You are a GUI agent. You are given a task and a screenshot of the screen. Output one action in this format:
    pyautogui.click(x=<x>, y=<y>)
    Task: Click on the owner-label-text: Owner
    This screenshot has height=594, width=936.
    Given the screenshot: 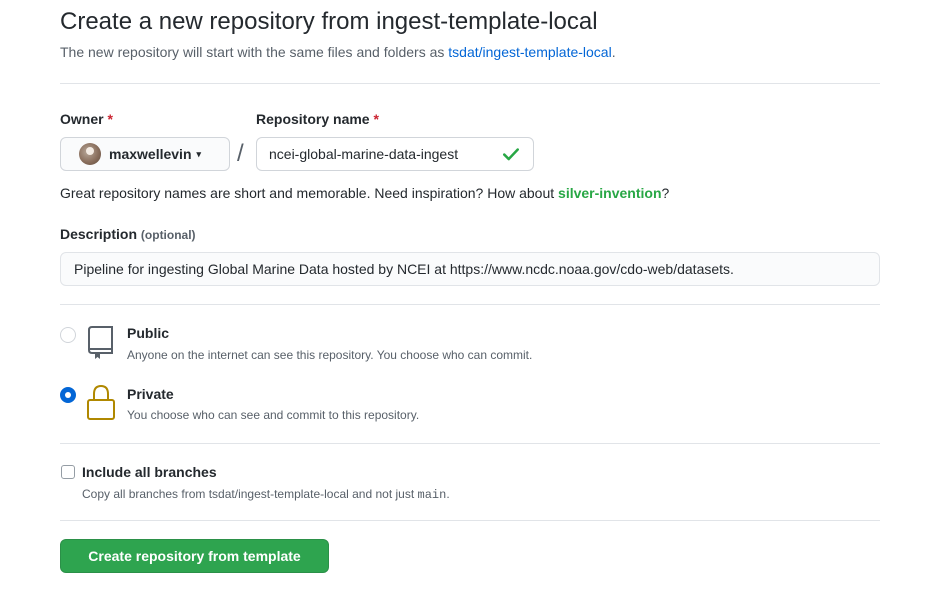 What is the action you would take?
    pyautogui.click(x=82, y=119)
    